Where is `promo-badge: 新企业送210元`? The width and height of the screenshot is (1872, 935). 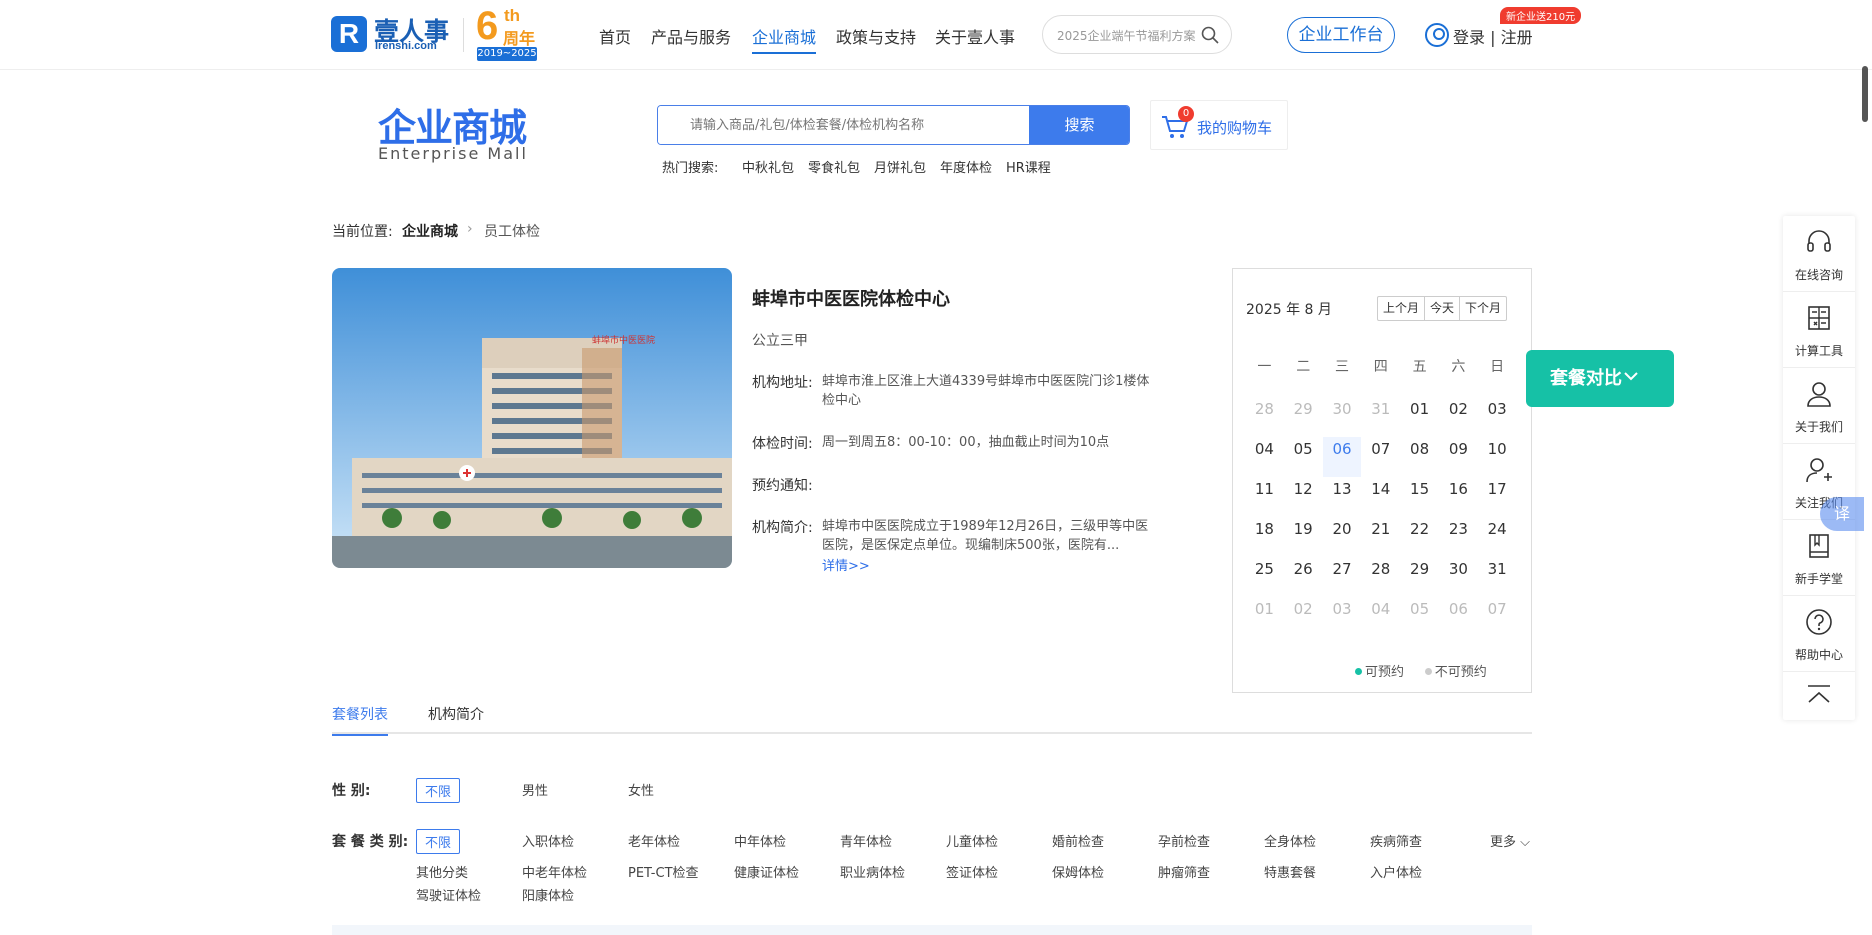 promo-badge: 新企业送210元 is located at coordinates (1541, 15).